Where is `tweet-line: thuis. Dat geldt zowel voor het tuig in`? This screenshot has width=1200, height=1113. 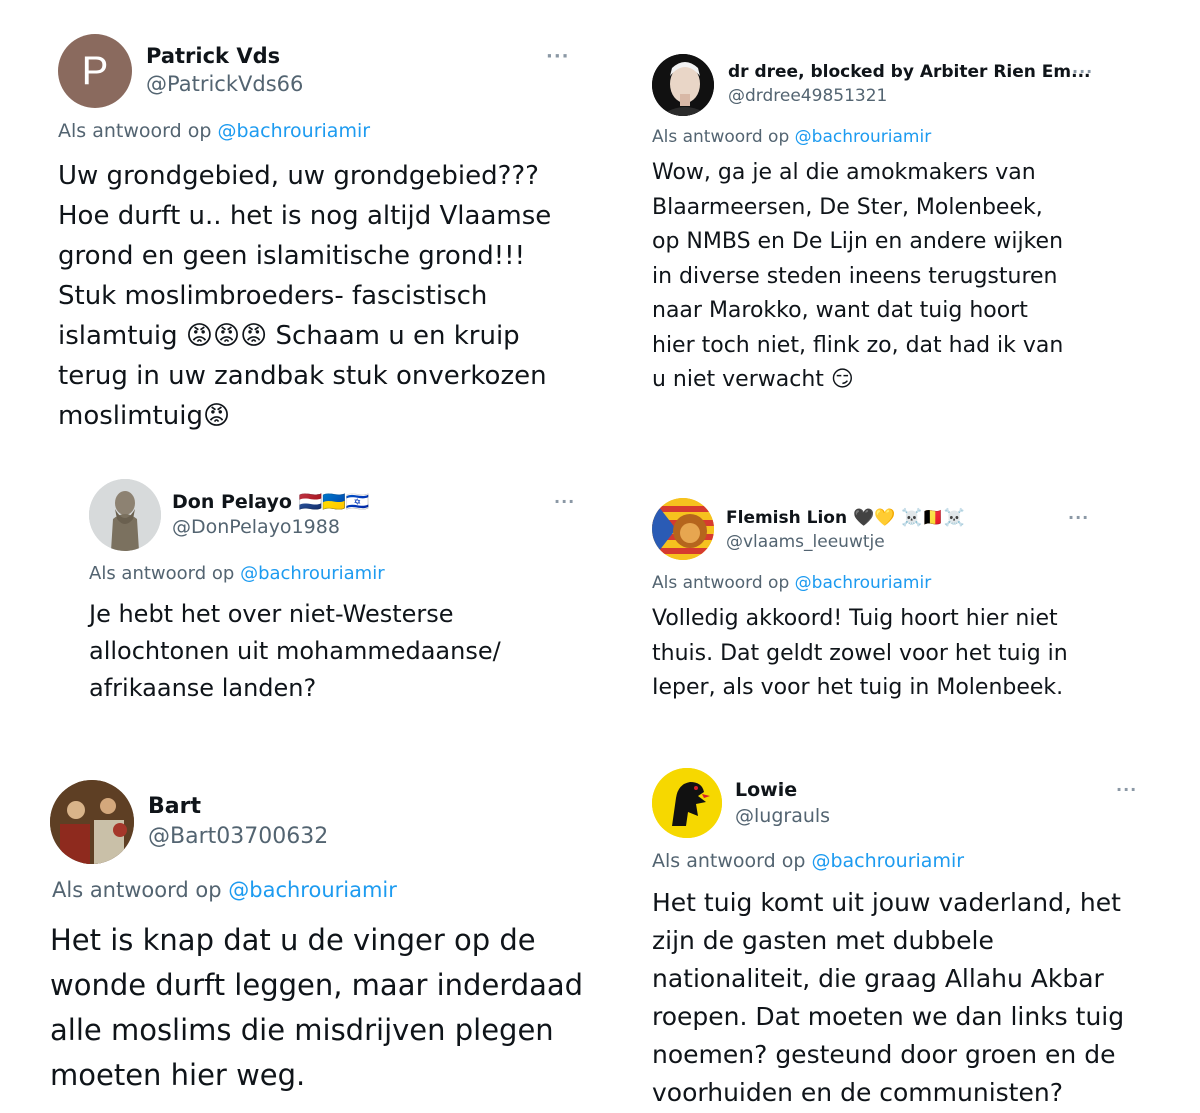
tweet-line: thuis. Dat geldt zowel voor het tuig in is located at coordinates (860, 653).